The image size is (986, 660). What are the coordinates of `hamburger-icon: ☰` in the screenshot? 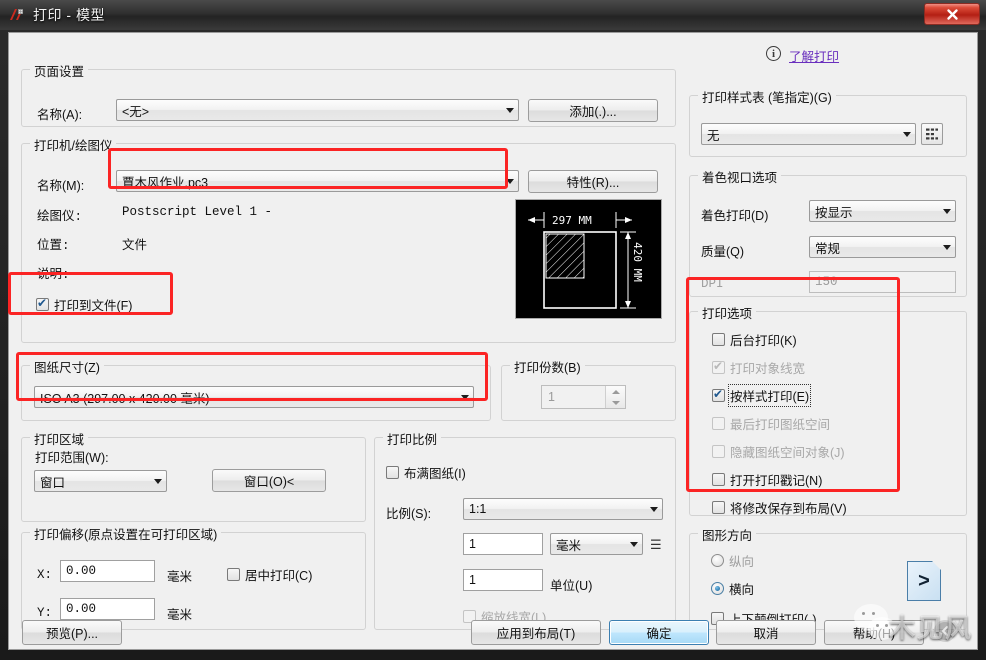 It's located at (656, 545).